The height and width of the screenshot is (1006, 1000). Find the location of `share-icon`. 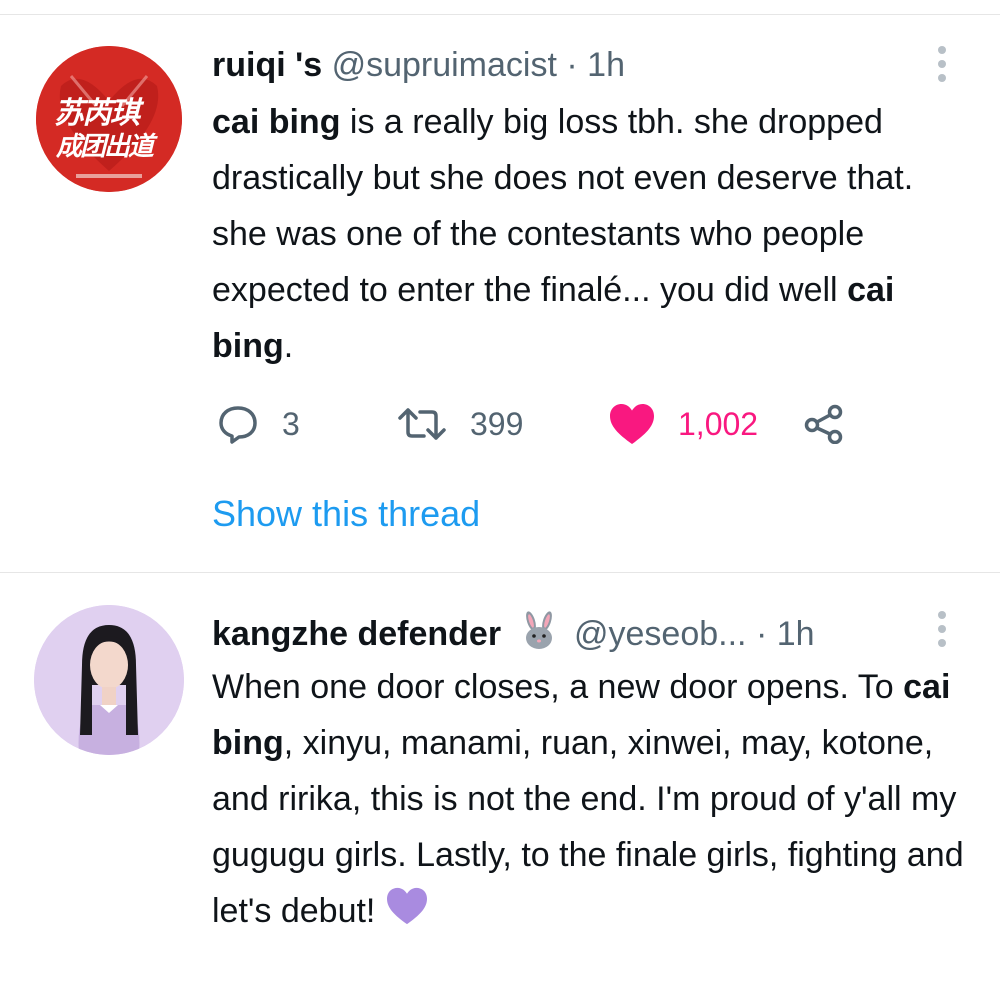

share-icon is located at coordinates (823, 424).